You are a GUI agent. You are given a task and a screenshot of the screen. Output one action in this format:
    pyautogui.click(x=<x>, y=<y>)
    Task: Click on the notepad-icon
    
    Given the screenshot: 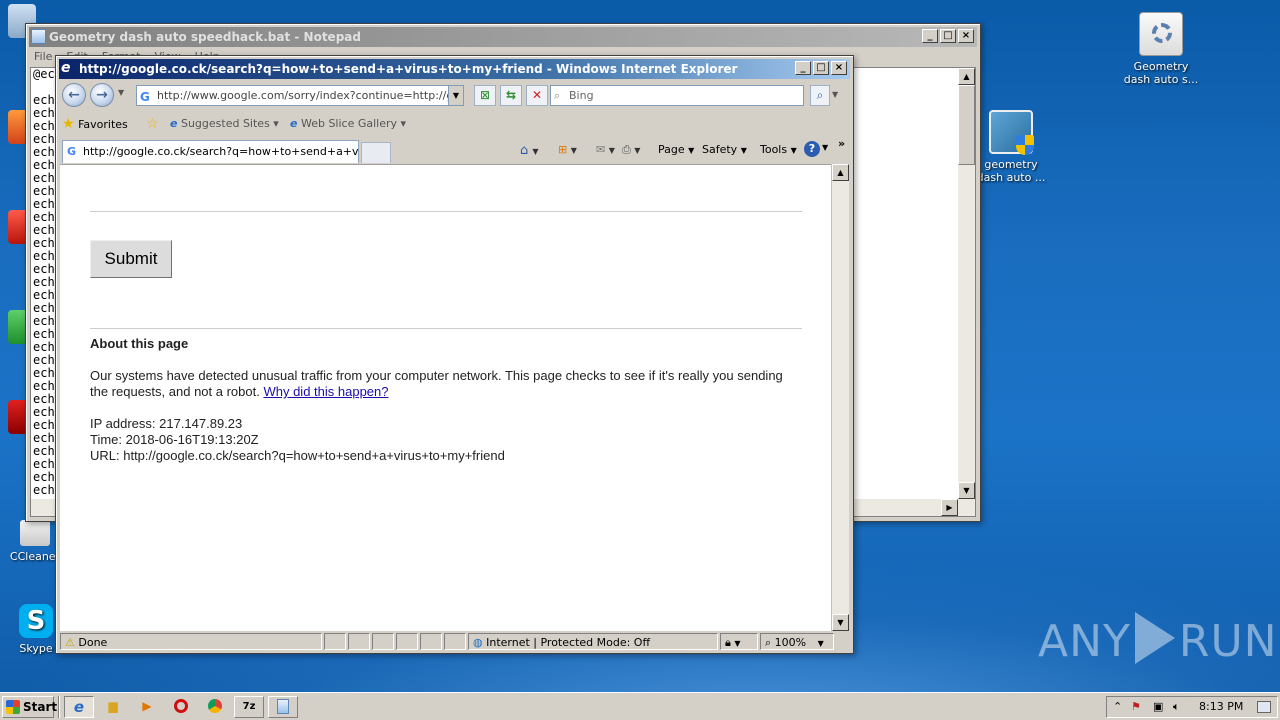 What is the action you would take?
    pyautogui.click(x=38, y=36)
    